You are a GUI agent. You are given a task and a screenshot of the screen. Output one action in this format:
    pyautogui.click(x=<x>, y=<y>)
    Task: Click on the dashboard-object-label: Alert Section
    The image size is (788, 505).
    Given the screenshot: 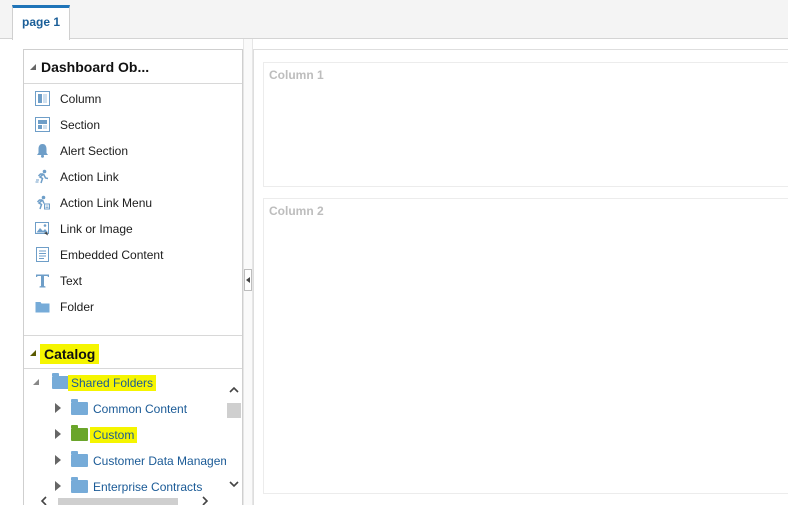 What is the action you would take?
    pyautogui.click(x=94, y=151)
    